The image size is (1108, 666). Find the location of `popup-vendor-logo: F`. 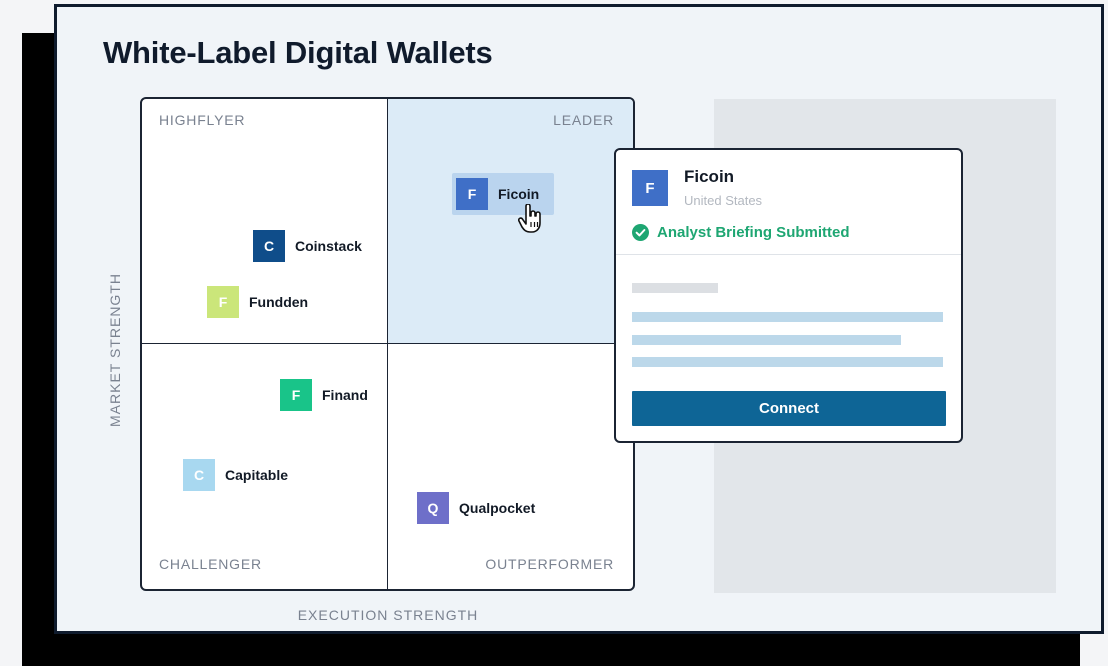

popup-vendor-logo: F is located at coordinates (650, 188).